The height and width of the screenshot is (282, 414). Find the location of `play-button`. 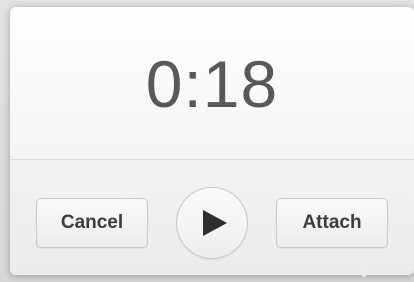

play-button is located at coordinates (212, 223).